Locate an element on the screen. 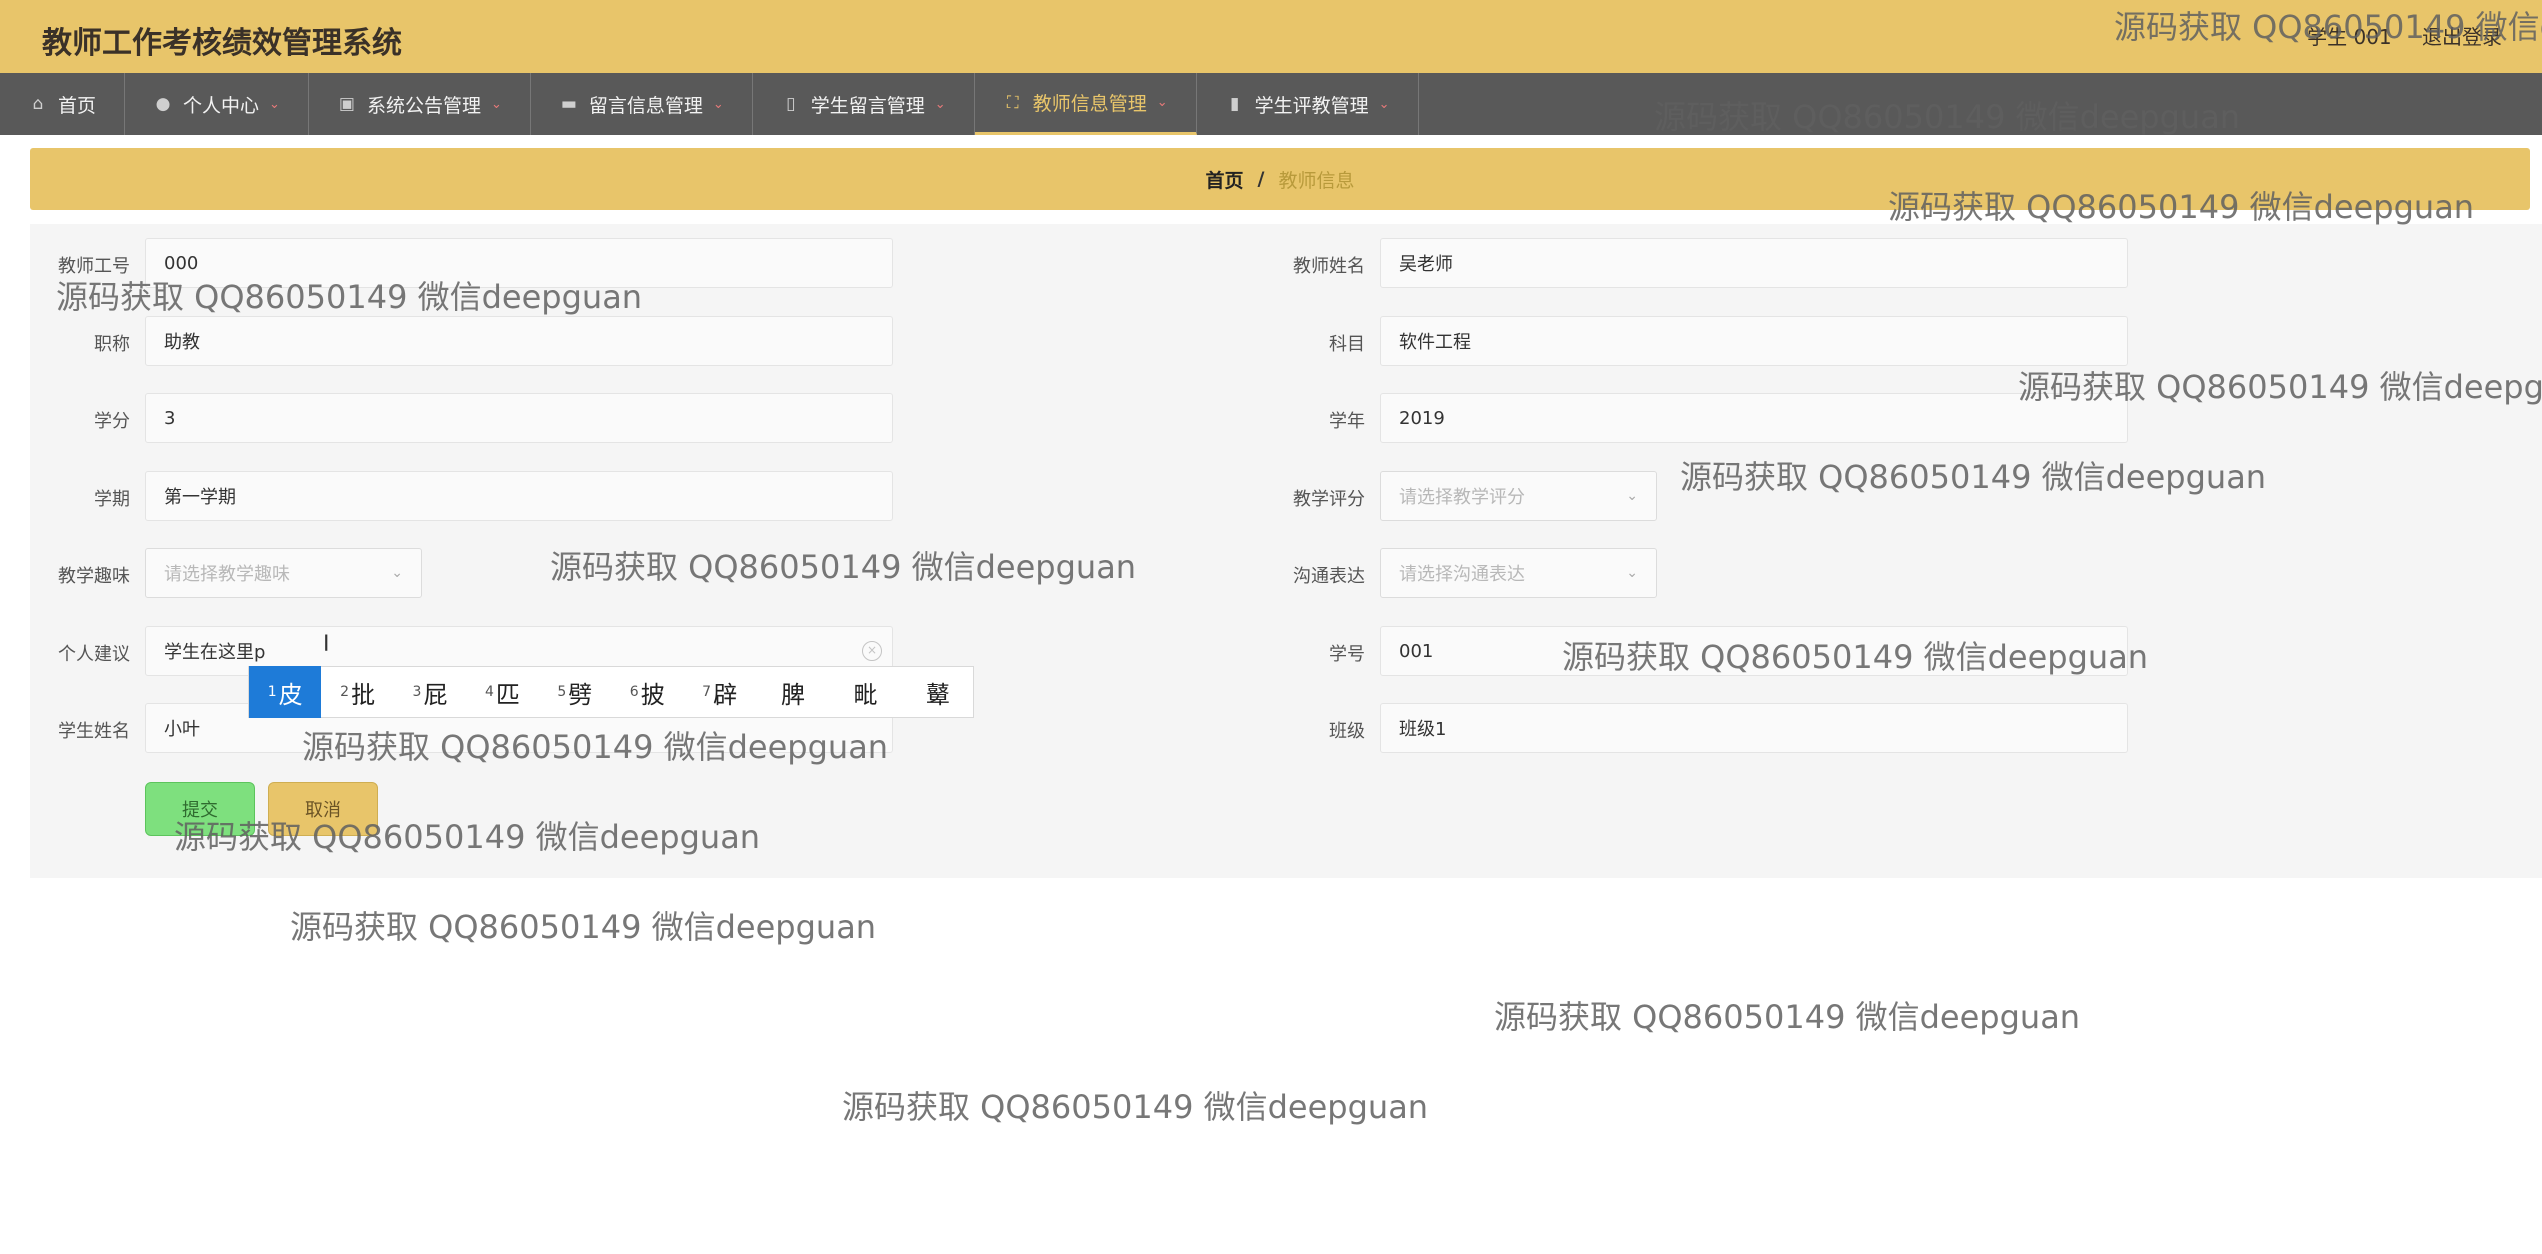  breadcrumb-home: 首页 is located at coordinates (1225, 179).